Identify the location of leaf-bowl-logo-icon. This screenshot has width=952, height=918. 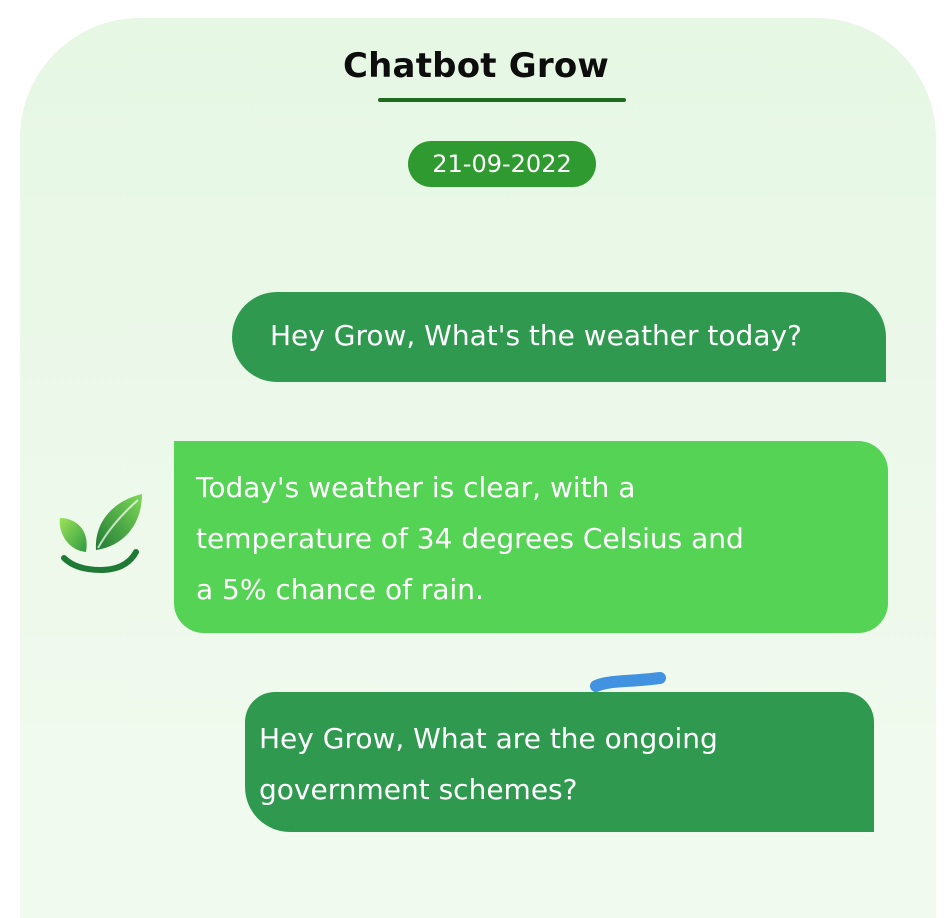
(100, 534).